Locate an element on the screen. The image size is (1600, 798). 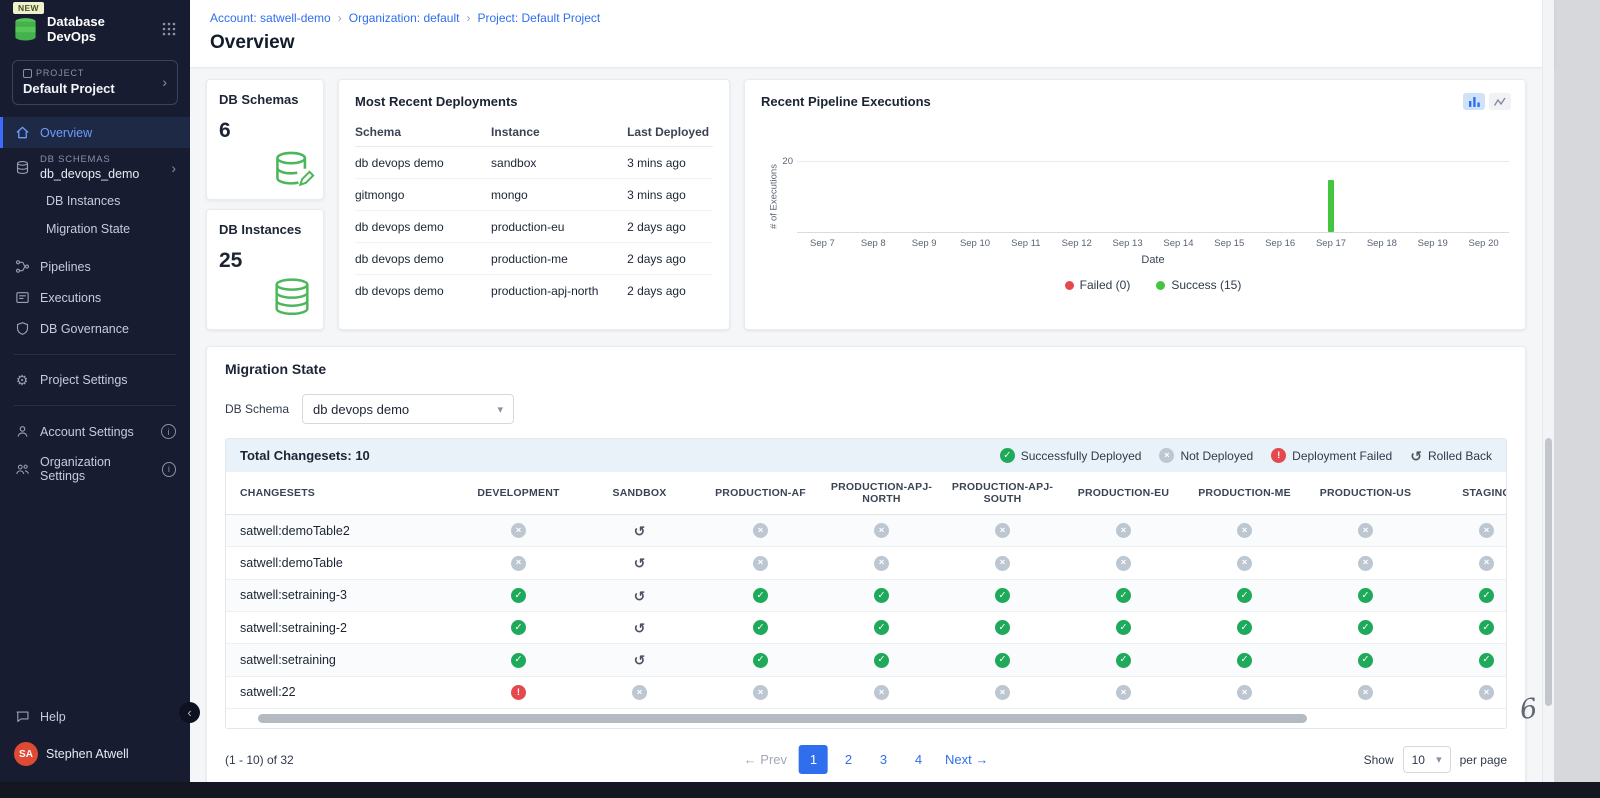
users-icon is located at coordinates (22, 469).